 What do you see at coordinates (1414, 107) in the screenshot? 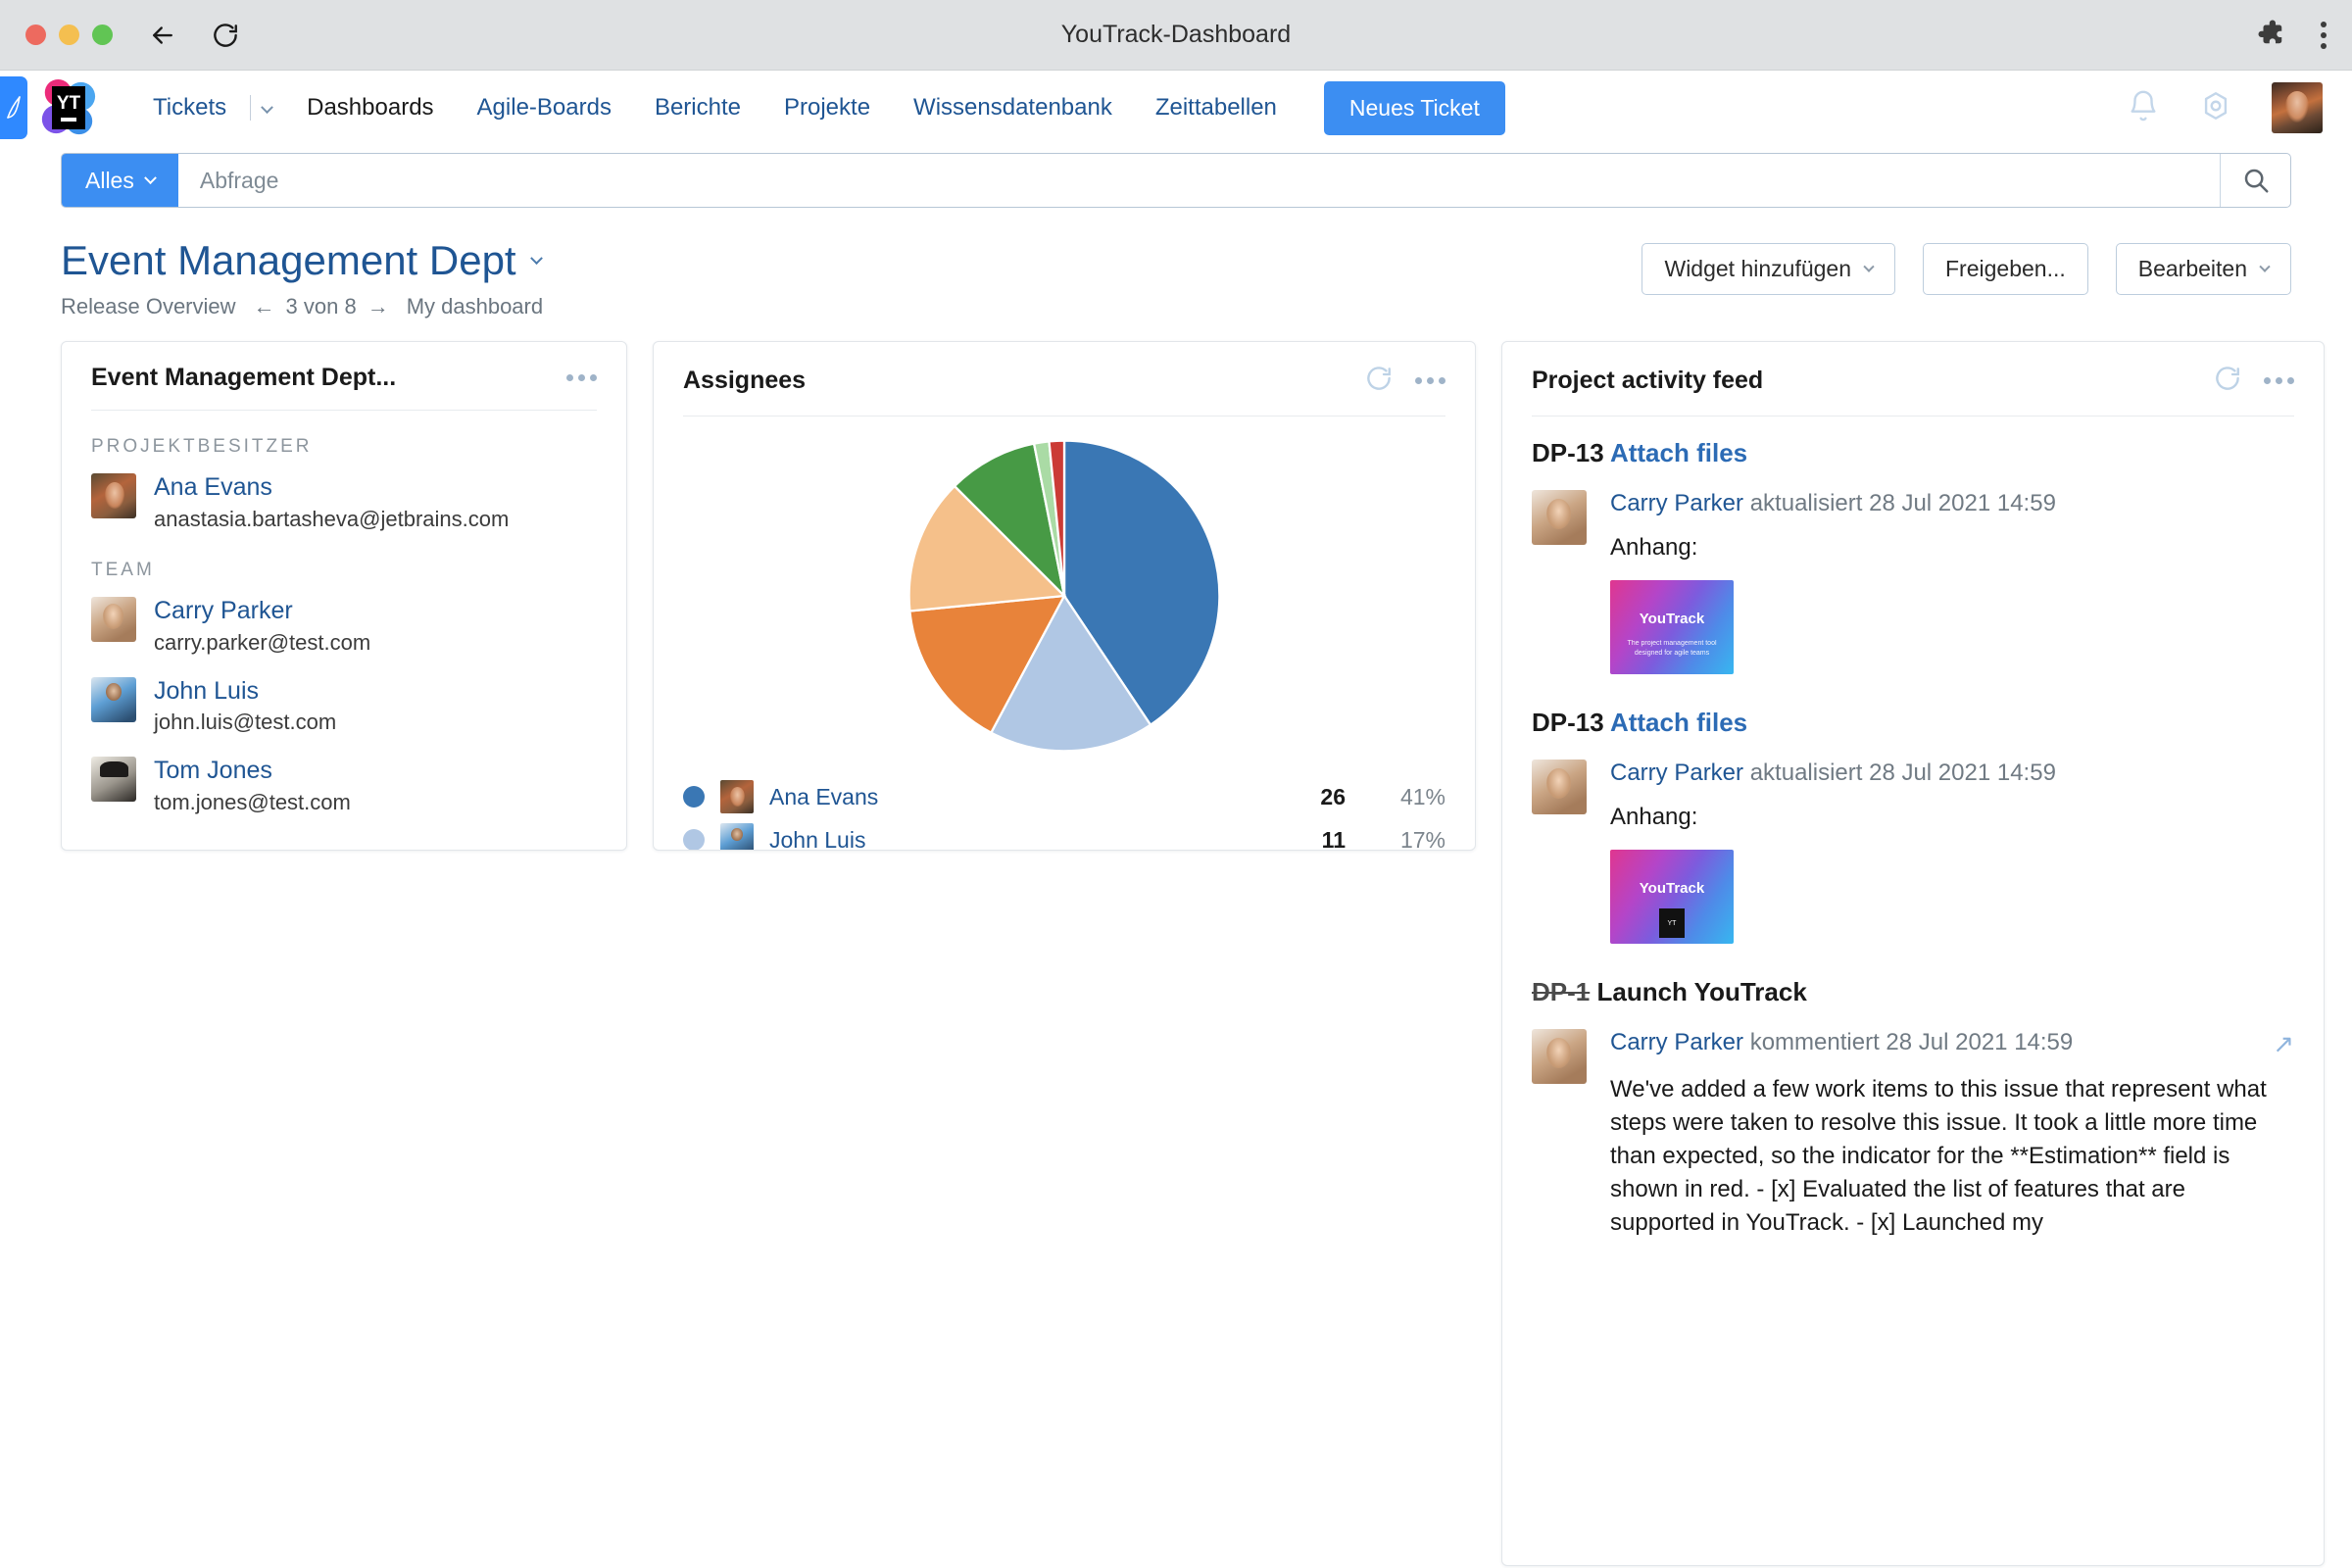
I see `new-ticket-button: Neues Ticket` at bounding box center [1414, 107].